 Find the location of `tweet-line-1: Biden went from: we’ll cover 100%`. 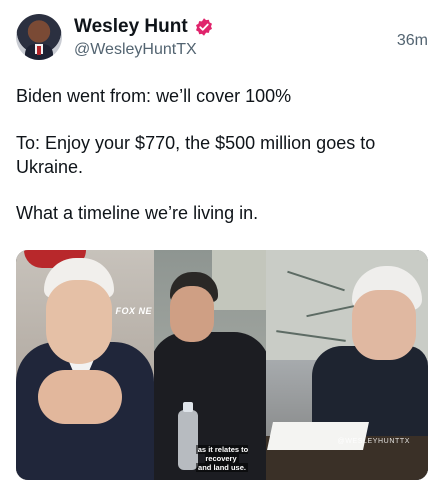

tweet-line-1: Biden went from: we’ll cover 100% is located at coordinates (154, 96).